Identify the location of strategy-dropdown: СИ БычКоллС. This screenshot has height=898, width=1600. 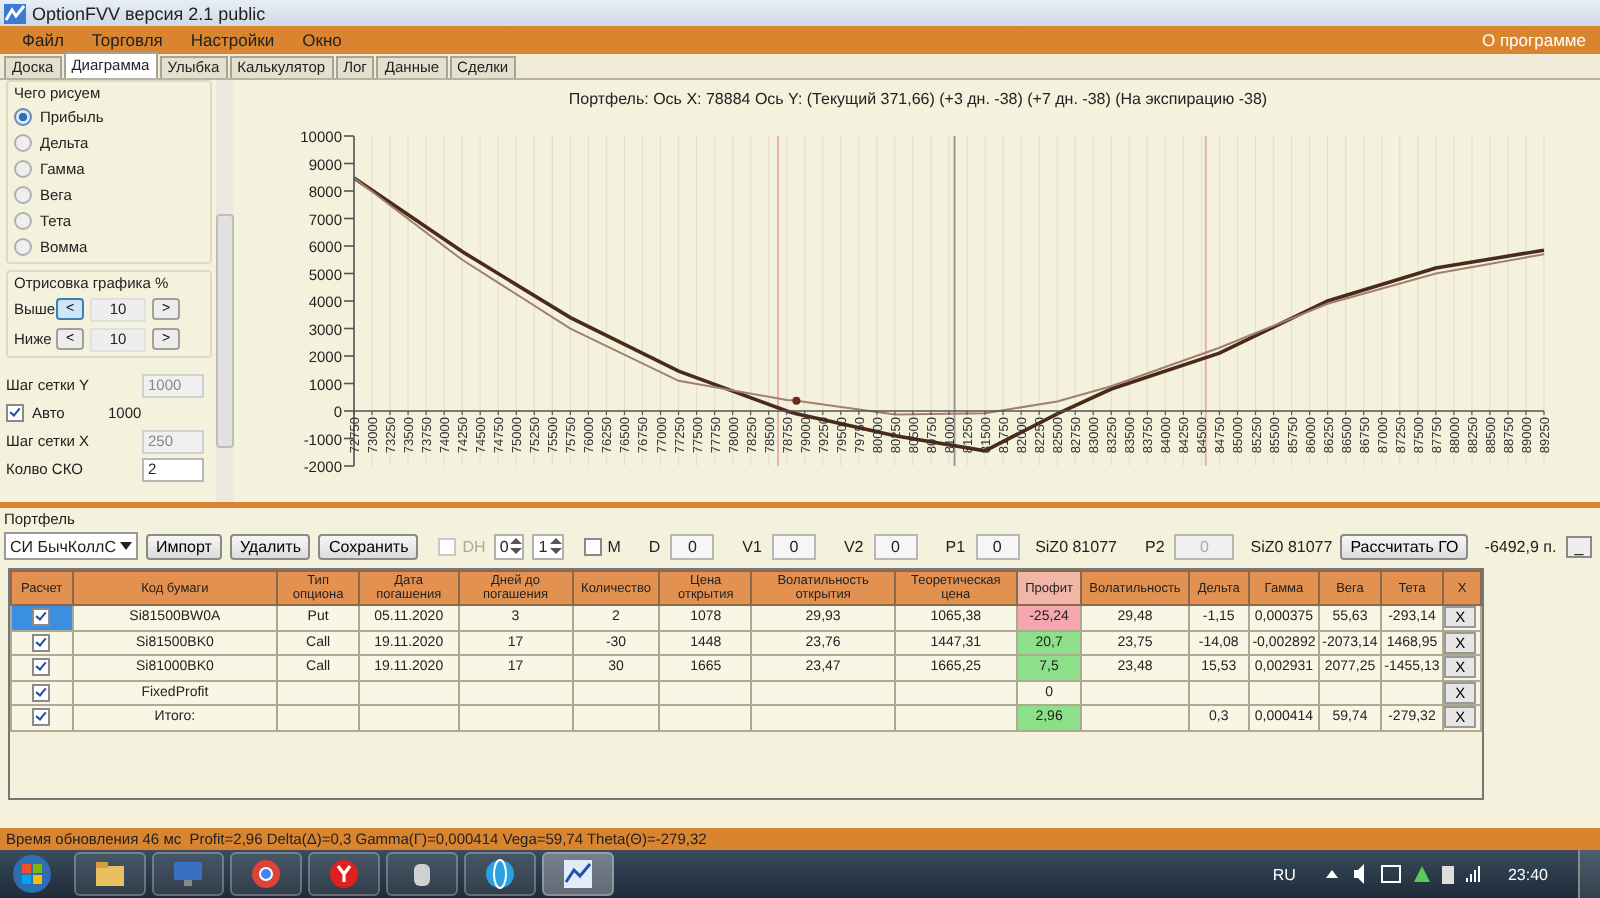
(71, 546).